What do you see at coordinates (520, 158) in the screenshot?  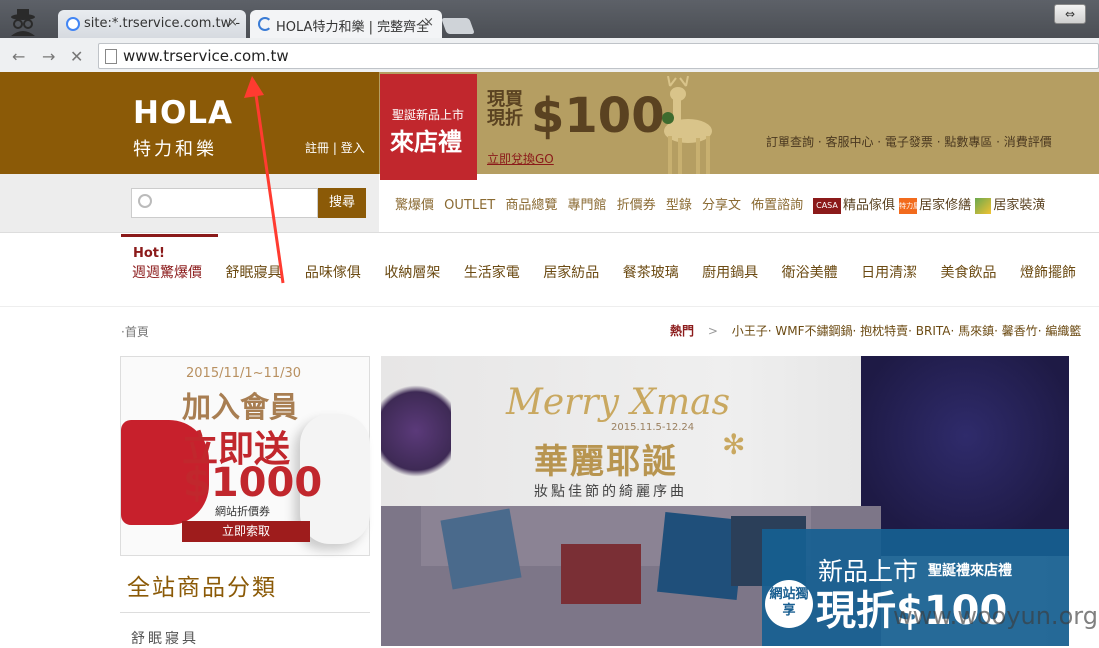 I see `promo-link: 立即兌換GO` at bounding box center [520, 158].